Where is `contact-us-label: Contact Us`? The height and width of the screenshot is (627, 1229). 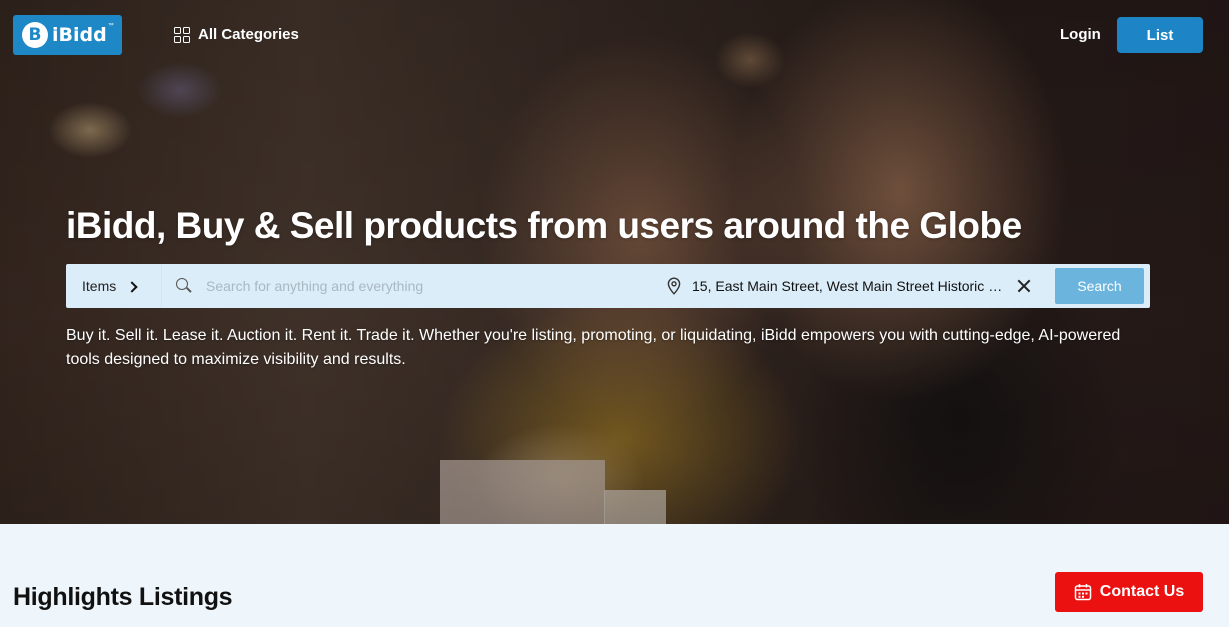 contact-us-label: Contact Us is located at coordinates (1142, 591).